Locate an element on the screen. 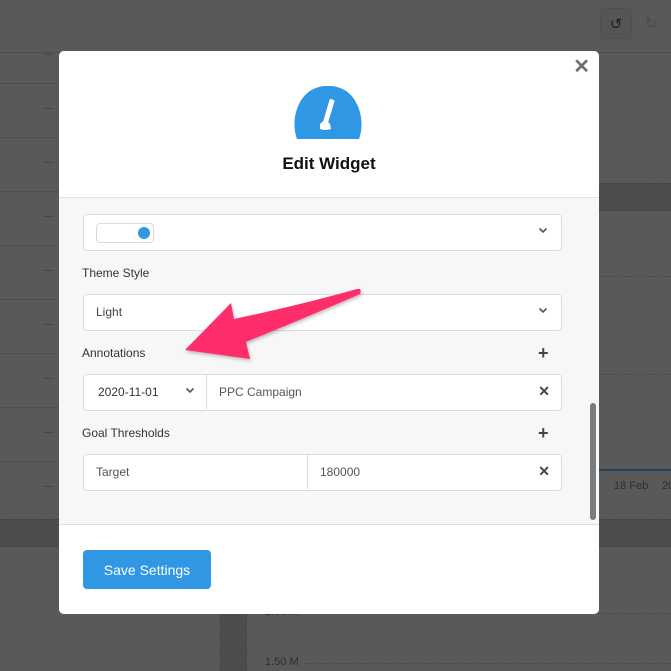  threshold-value-input: 180000 is located at coordinates (418, 472).